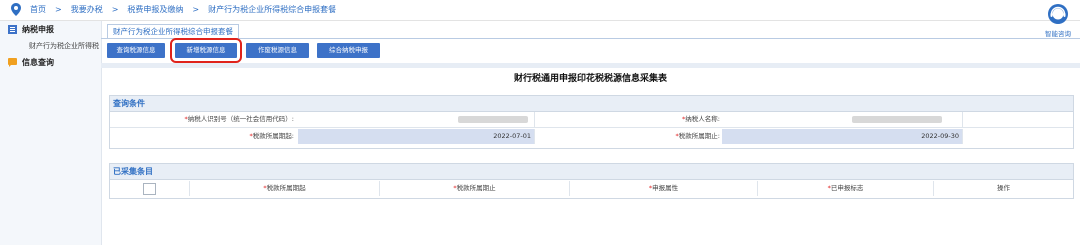 The image size is (1080, 245). I want to click on toolbar: 查询税源信息 新增税源信息 作废税源信息 综合纳税申报, so click(590, 50).